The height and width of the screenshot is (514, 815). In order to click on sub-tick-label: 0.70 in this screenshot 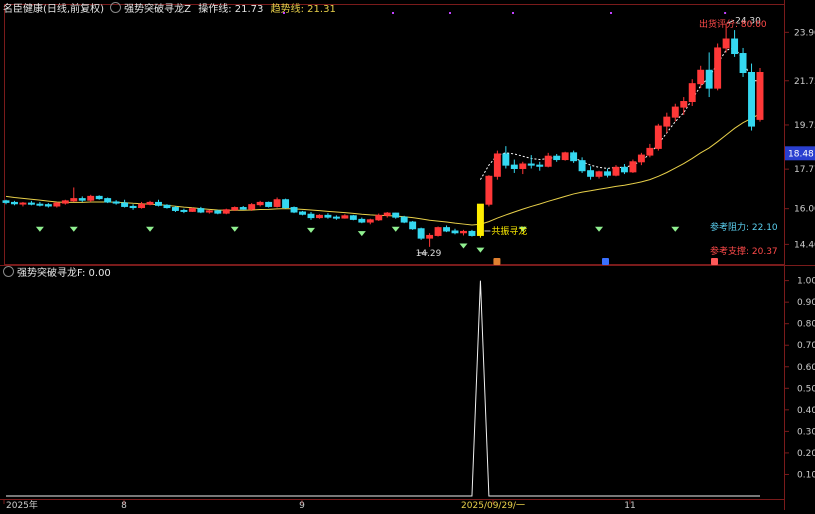, I will do `click(806, 346)`.